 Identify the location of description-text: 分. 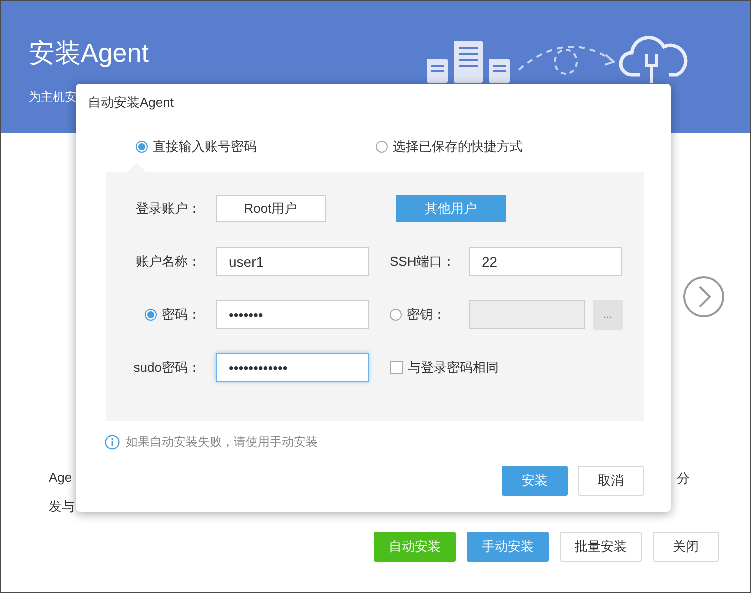
(683, 479).